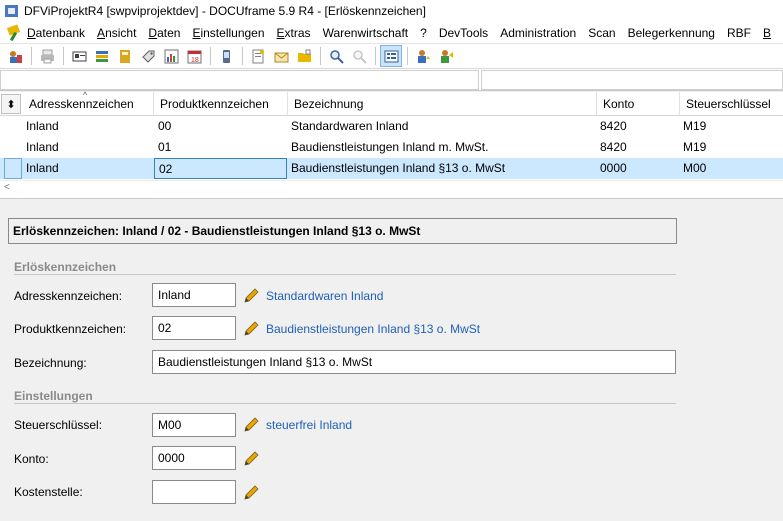 The width and height of the screenshot is (783, 521). I want to click on user-move-icon, so click(446, 56).